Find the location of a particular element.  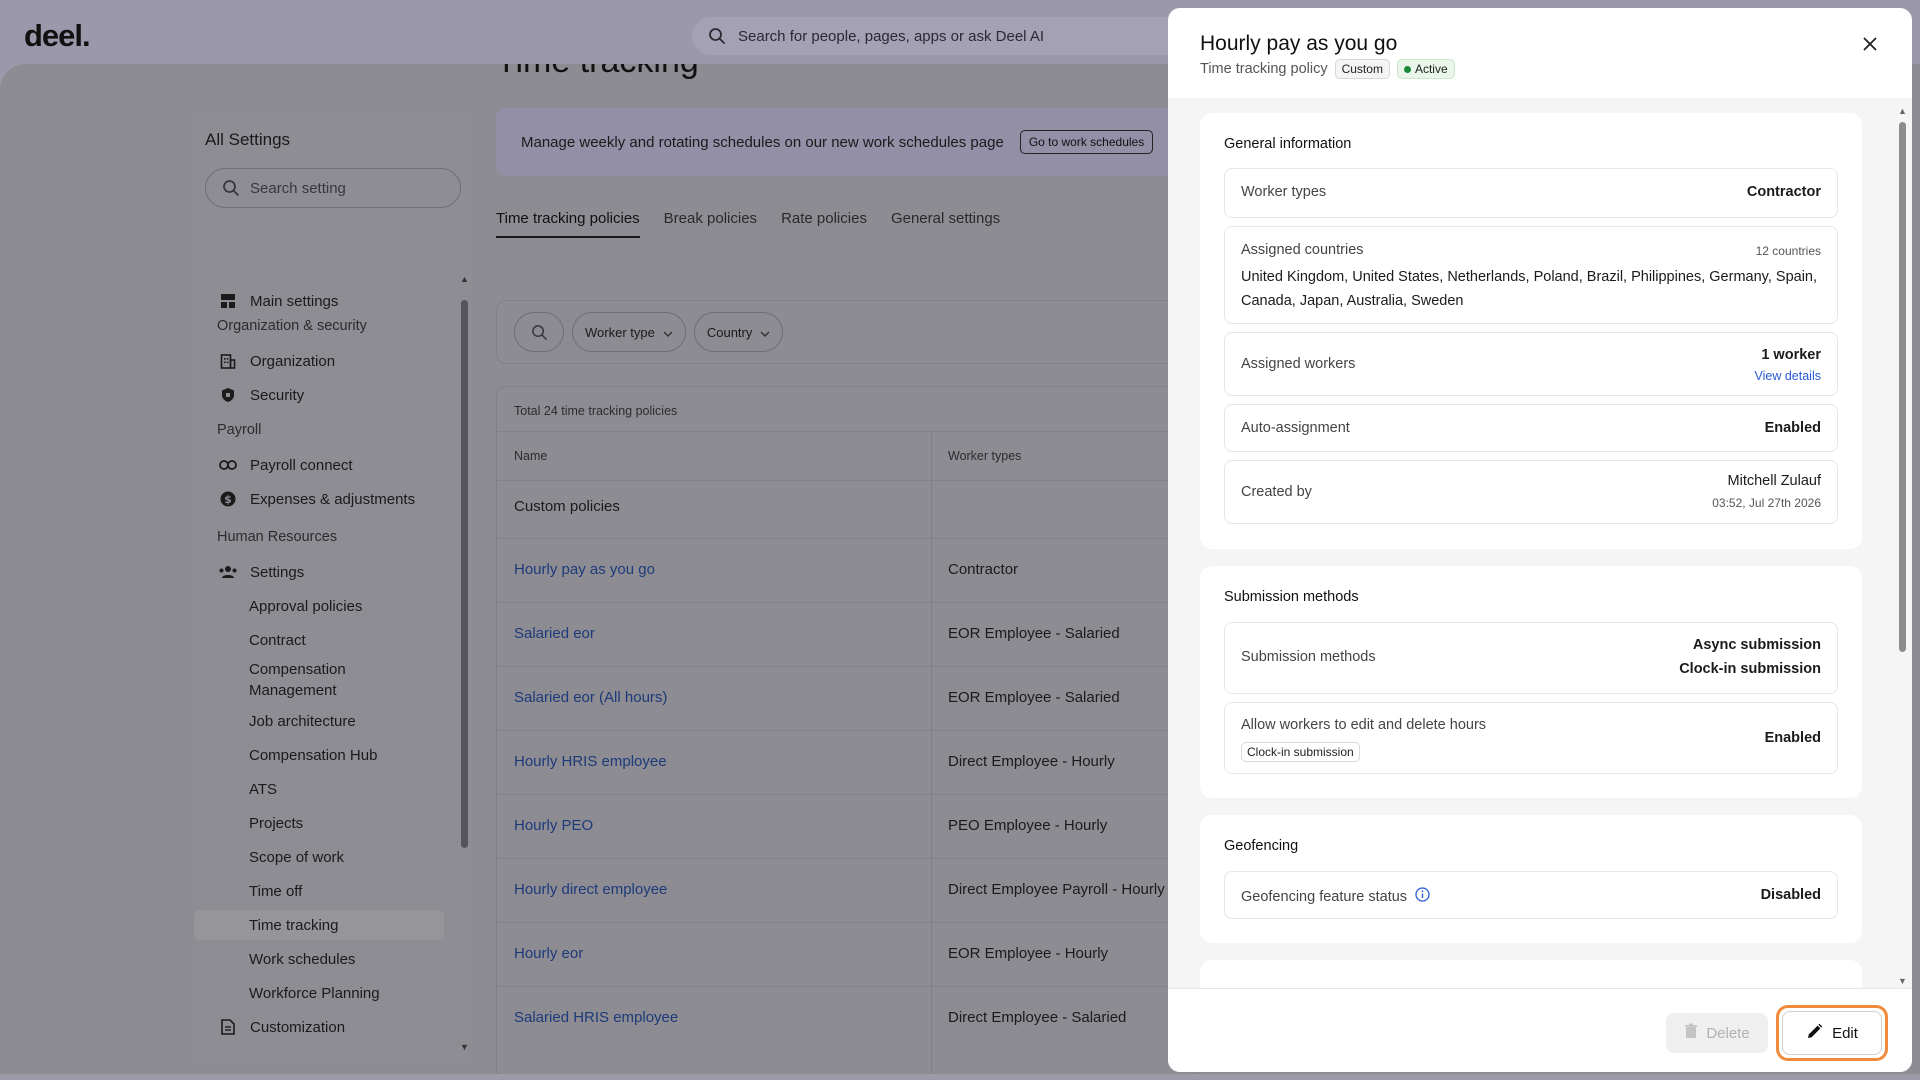

next-section-card is located at coordinates (1531, 974).